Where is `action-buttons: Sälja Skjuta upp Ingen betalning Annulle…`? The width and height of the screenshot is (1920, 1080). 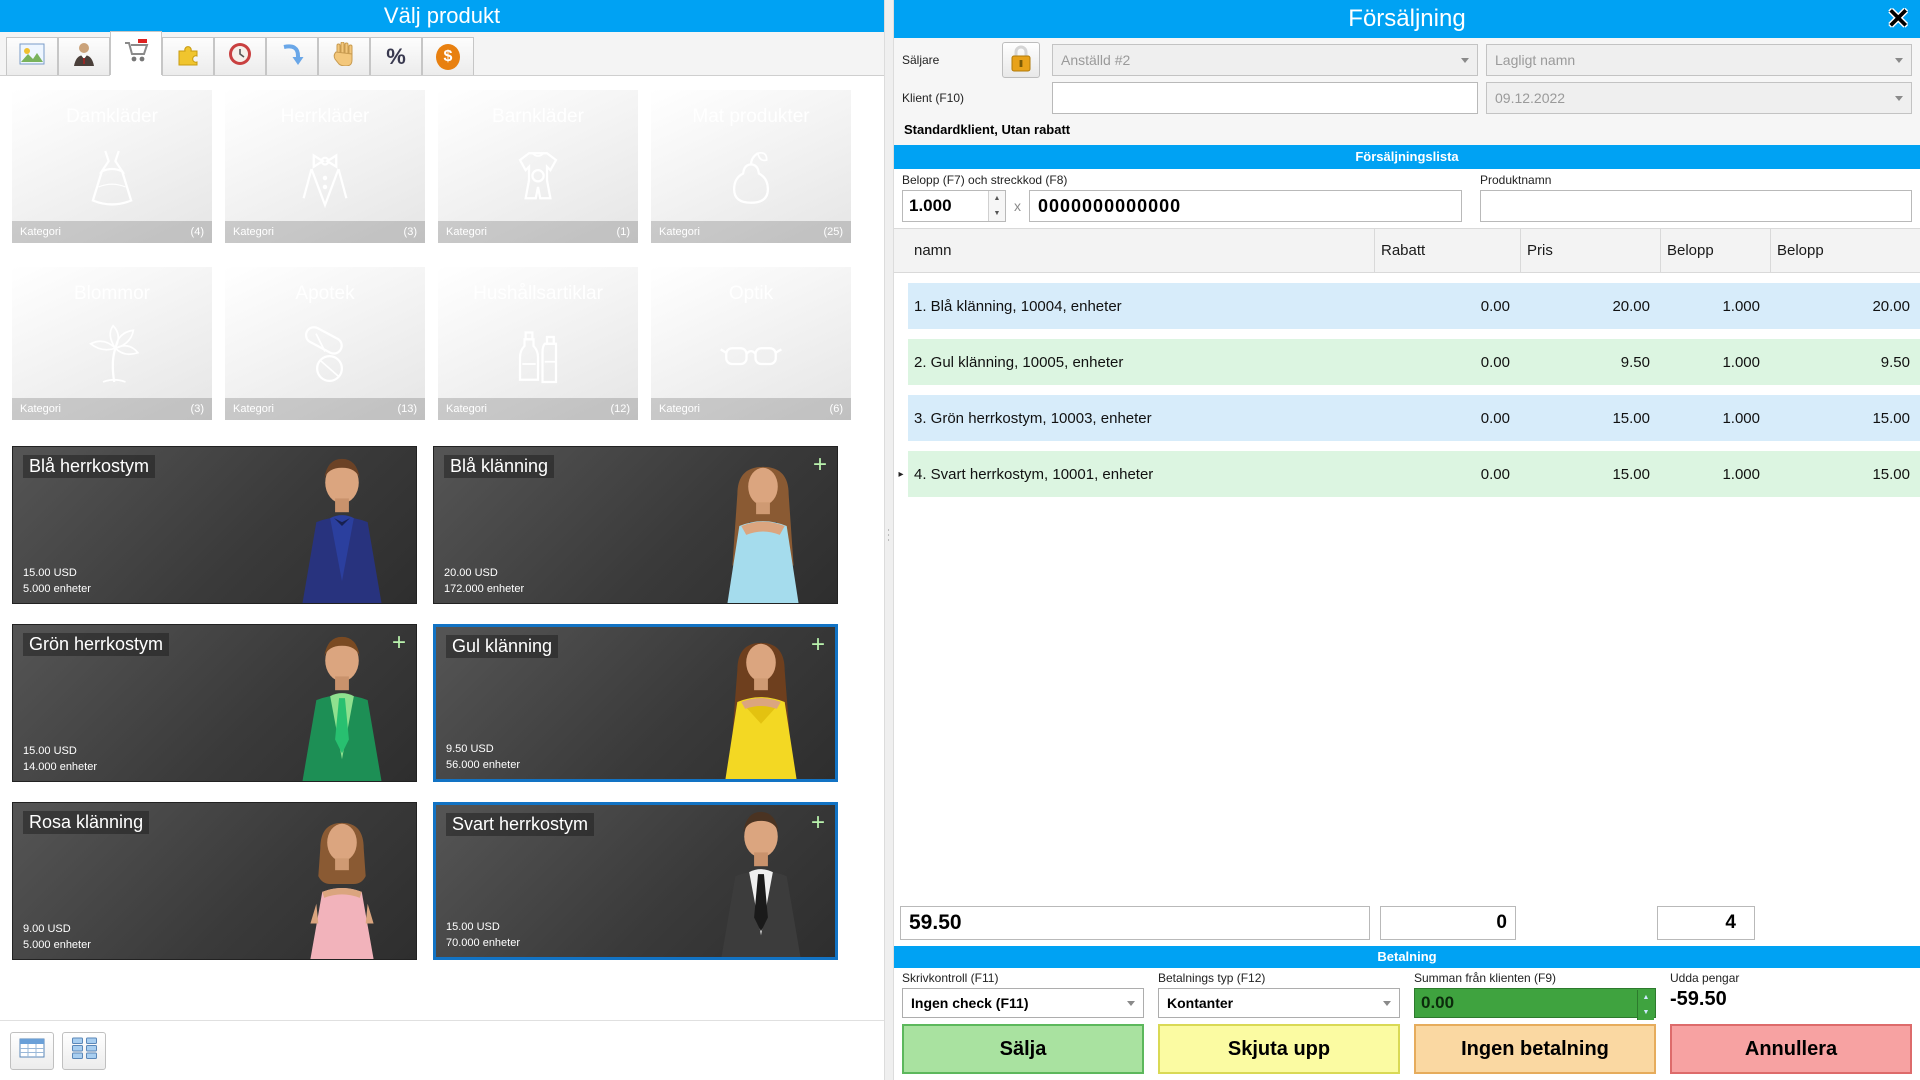
action-buttons: Sälja Skjuta upp Ingen betalning Annulle… is located at coordinates (1407, 1051).